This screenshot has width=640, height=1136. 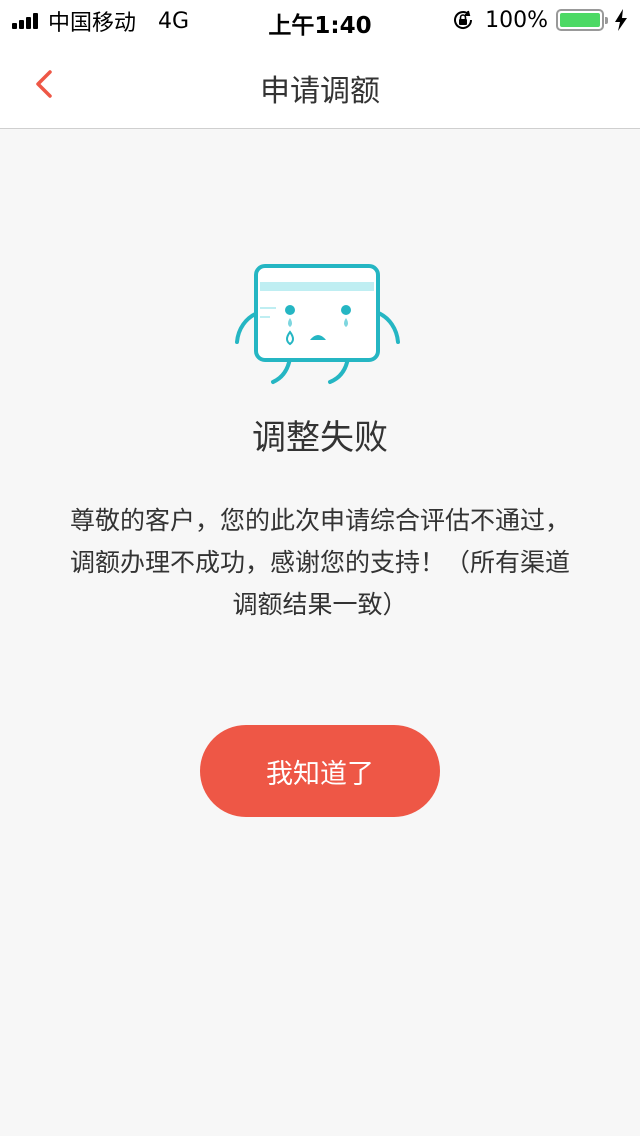 I want to click on battery-icon, so click(x=582, y=20).